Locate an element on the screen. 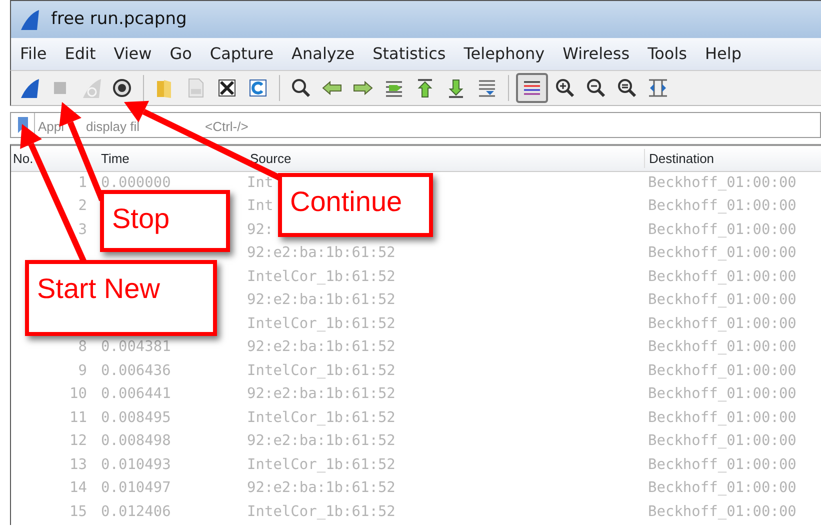  menu-item: Wireless is located at coordinates (596, 54).